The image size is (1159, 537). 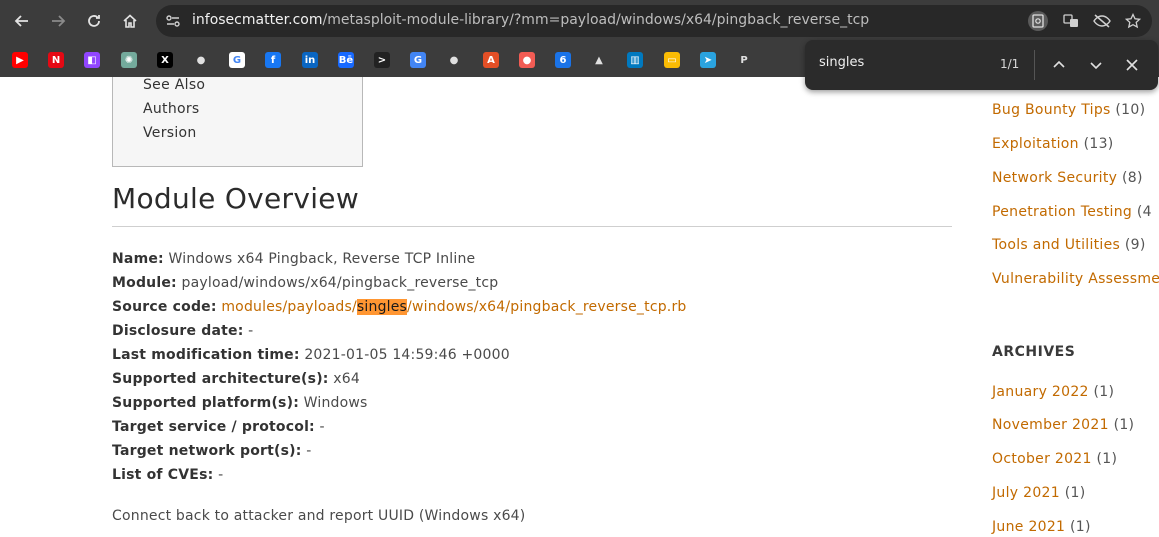 I want to click on trello-icon: ▥, so click(x=635, y=60).